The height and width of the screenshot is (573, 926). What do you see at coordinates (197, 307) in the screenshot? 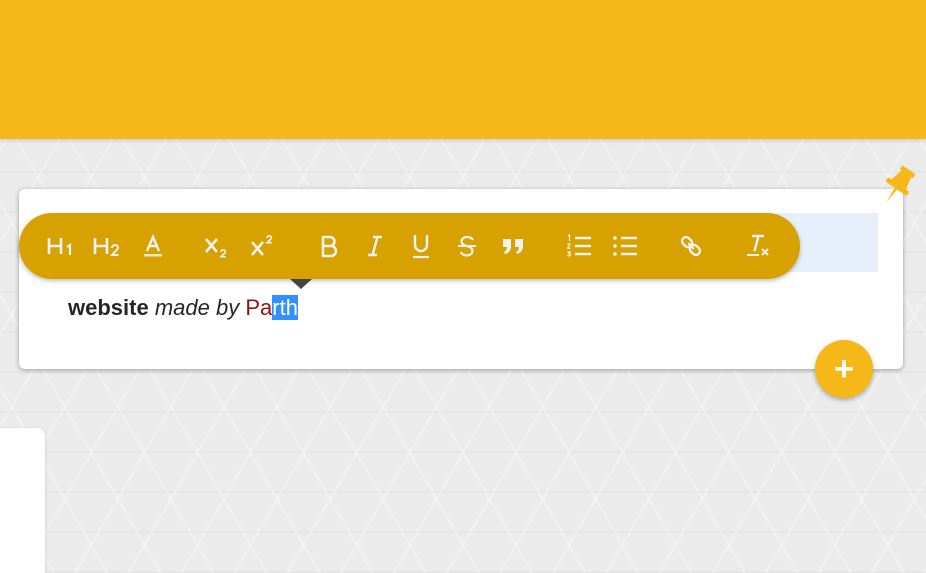
I see `italic-text: made by` at bounding box center [197, 307].